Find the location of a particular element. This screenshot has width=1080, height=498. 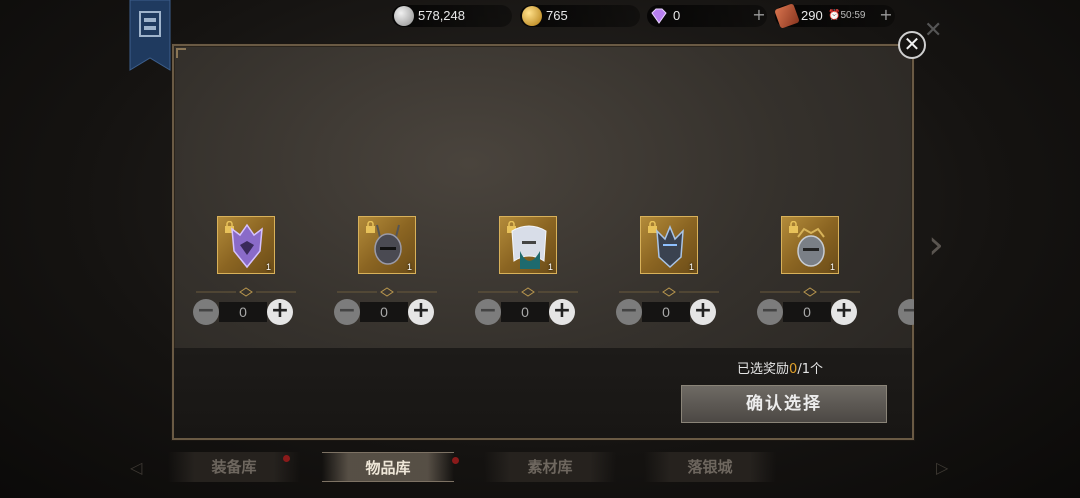

white-hair-helmet-icon is located at coordinates (529, 247).